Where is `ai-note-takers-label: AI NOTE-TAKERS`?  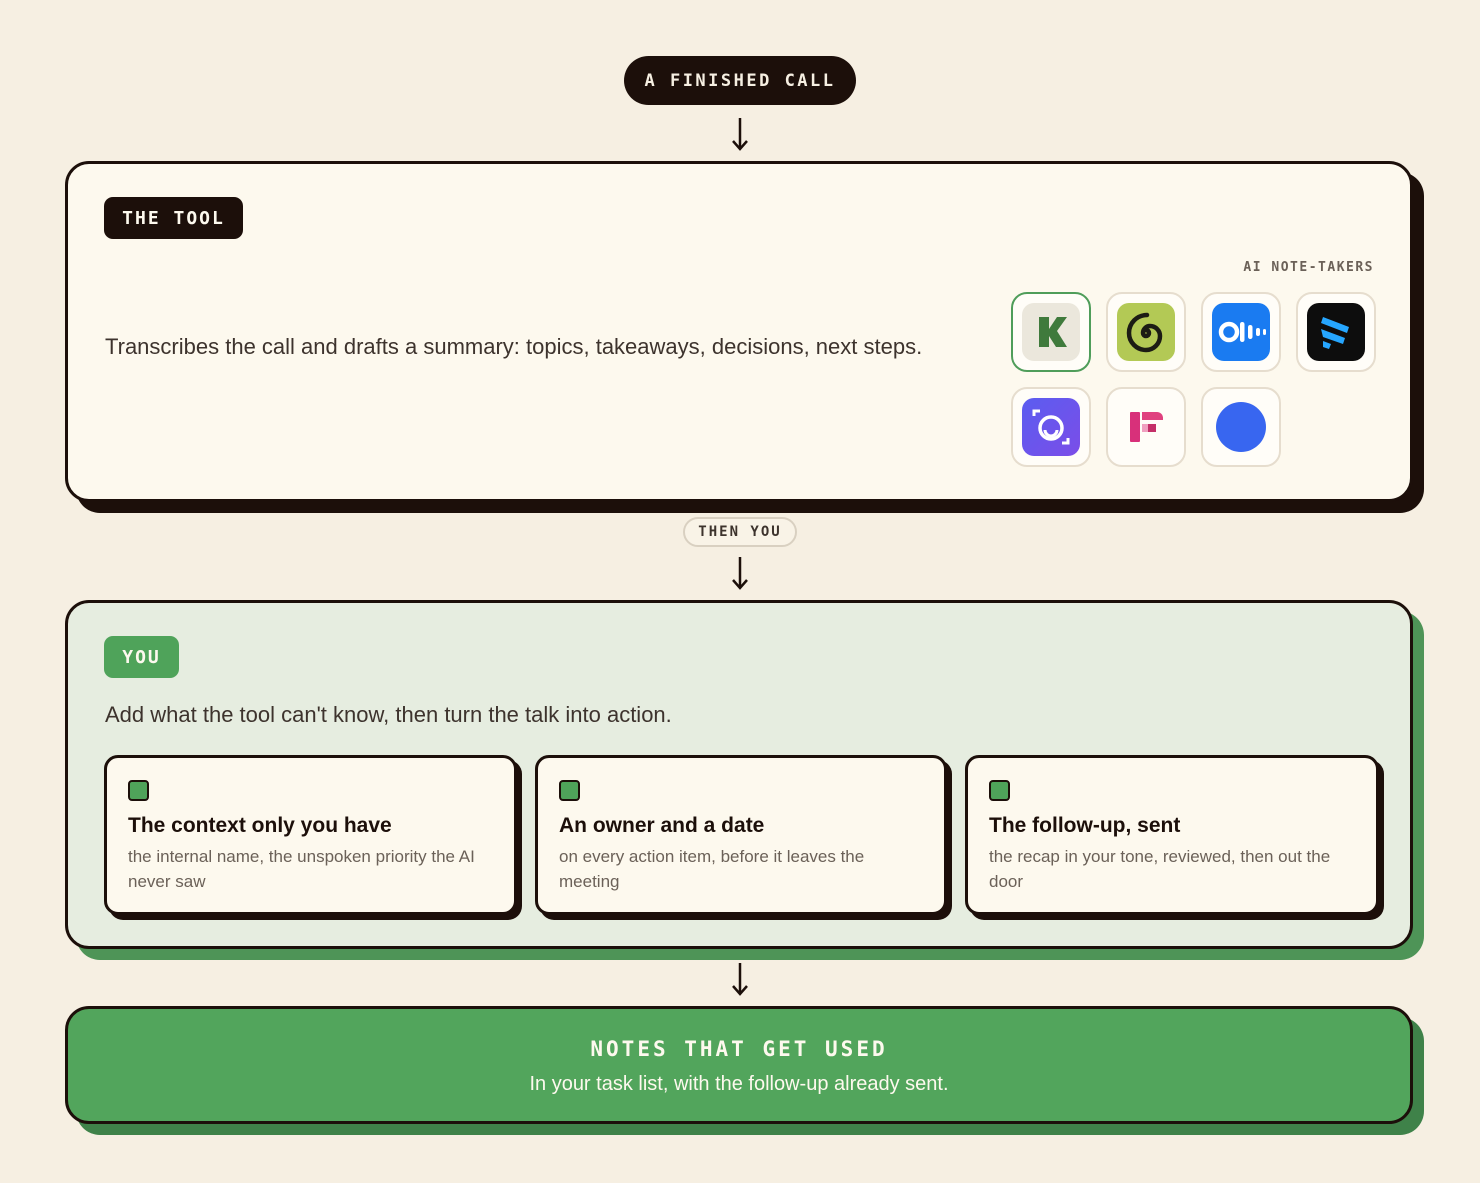
ai-note-takers-label: AI NOTE-TAKERS is located at coordinates (1308, 267).